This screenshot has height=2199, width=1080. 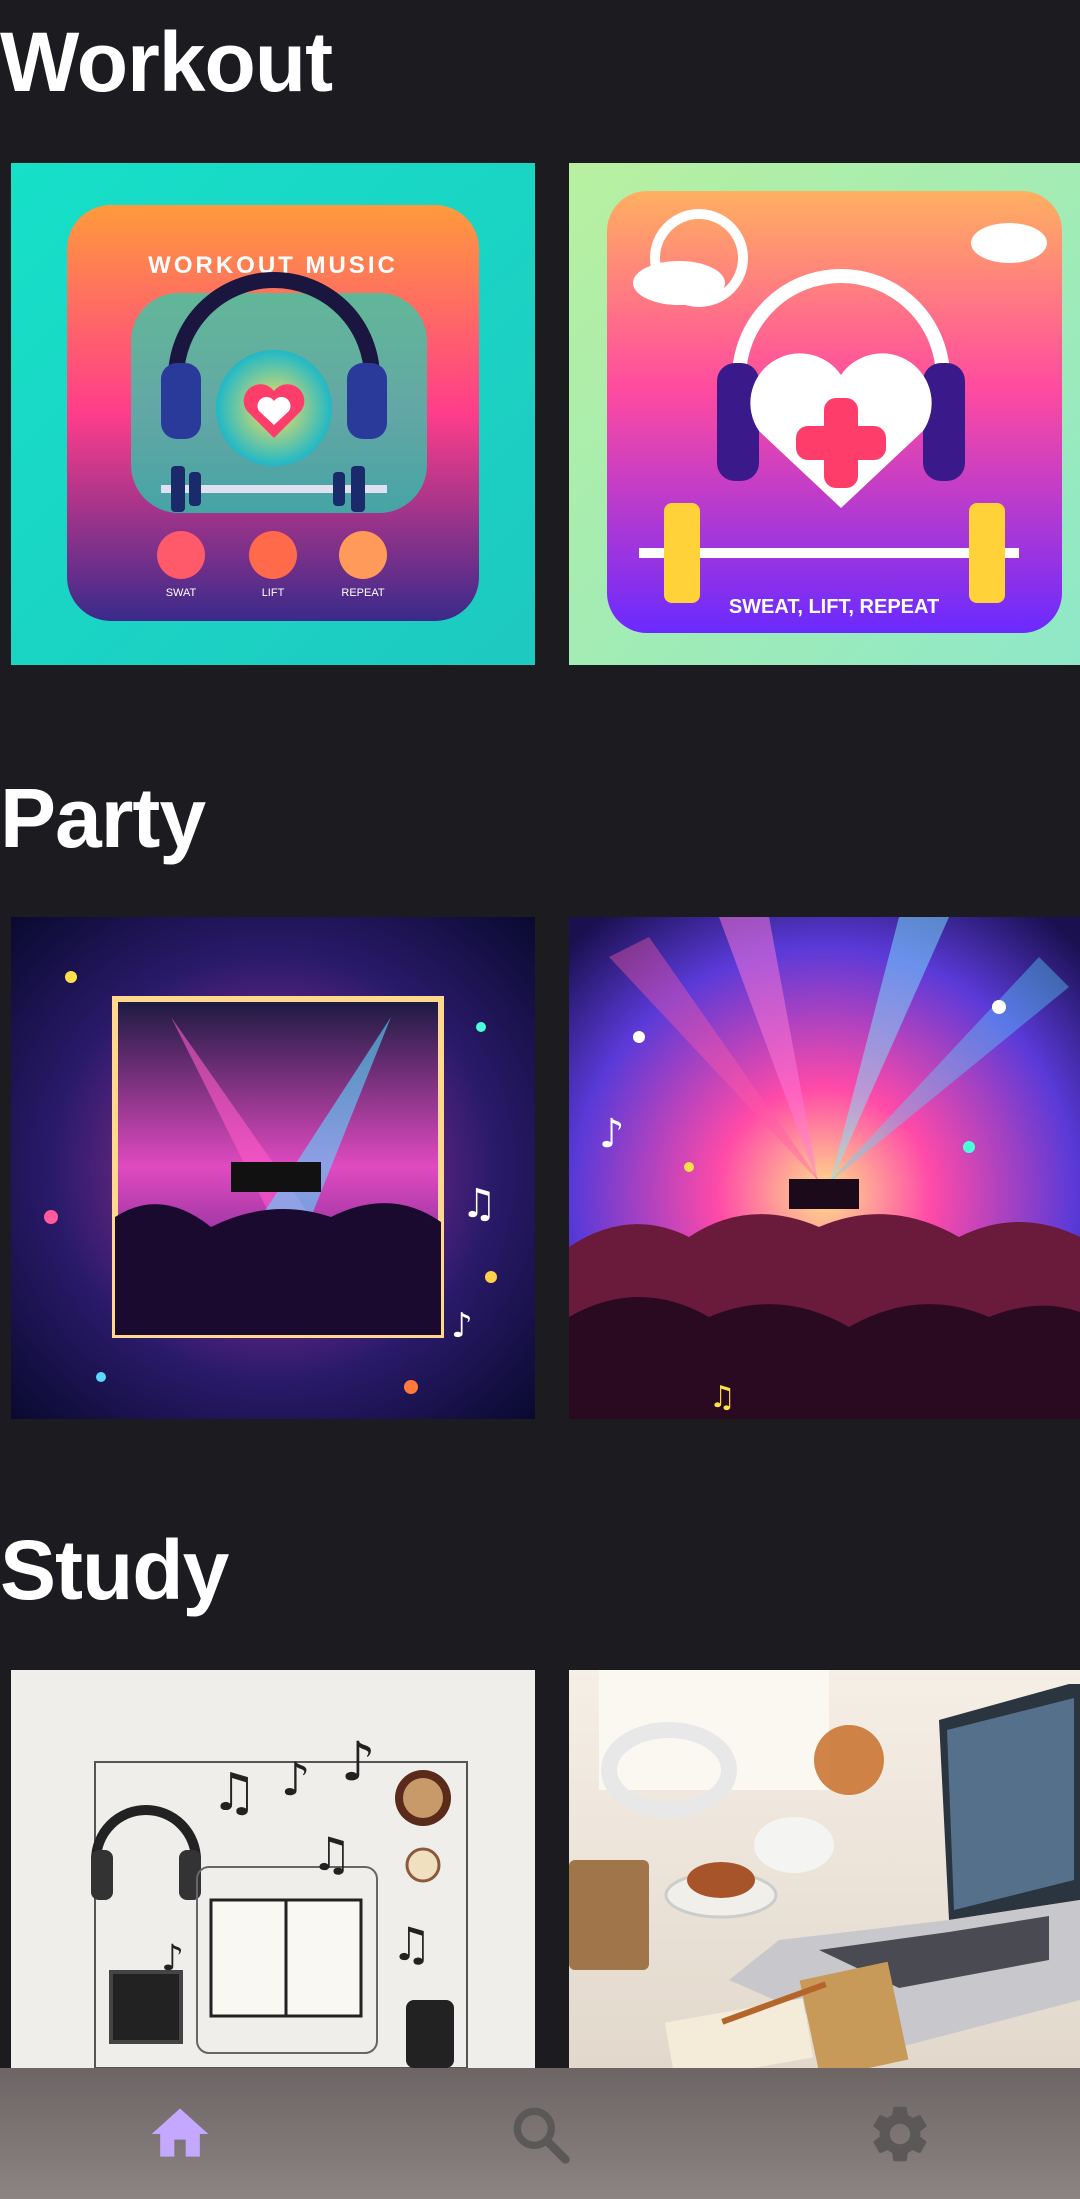 I want to click on gear-icon, so click(x=900, y=2133).